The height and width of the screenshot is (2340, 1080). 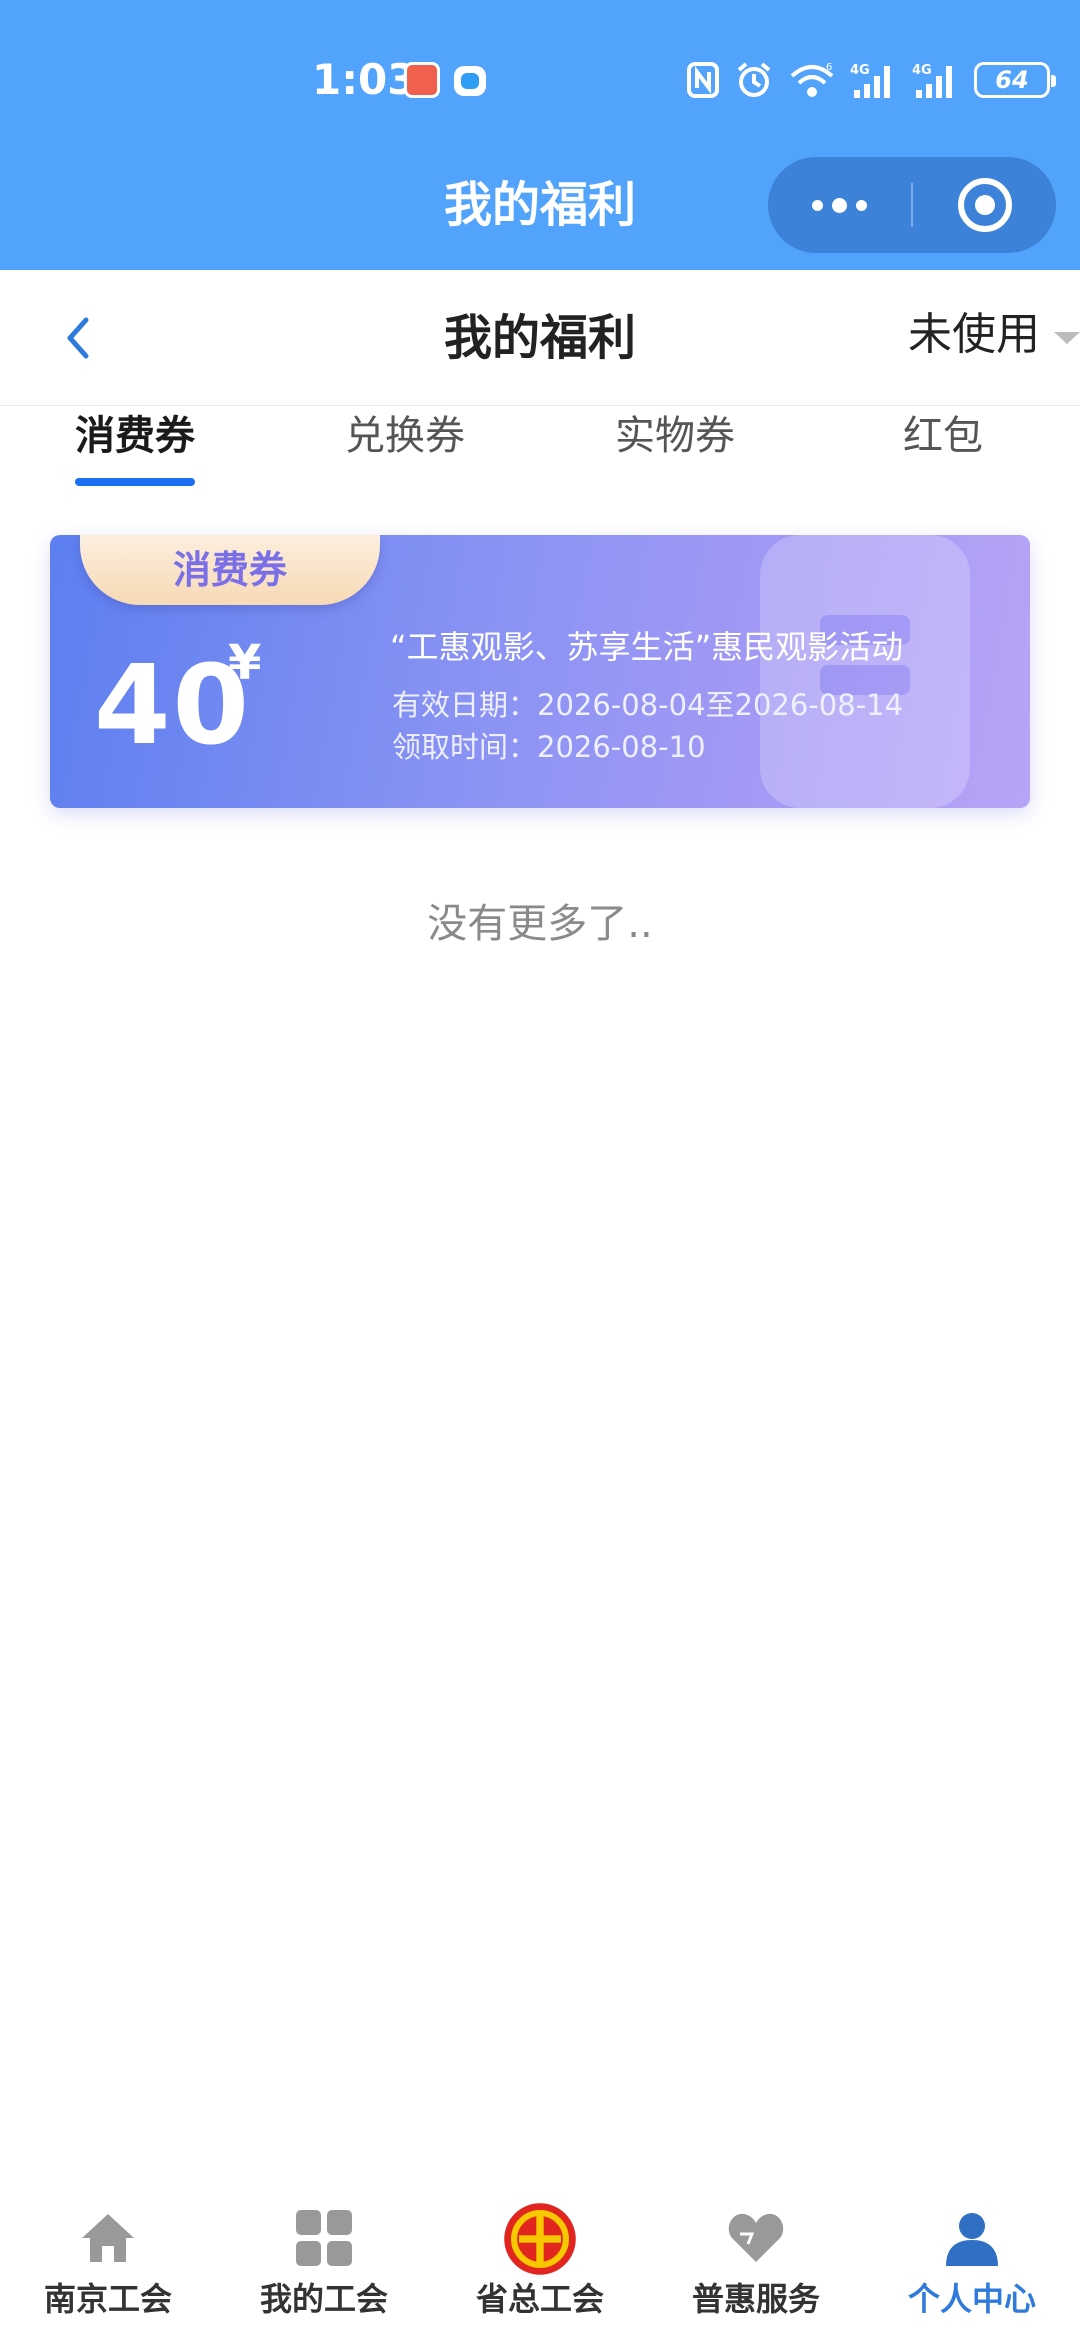 What do you see at coordinates (648, 705) in the screenshot?
I see `coupon-valid-dates: 有效日期：2026-08-04至2026-08-14` at bounding box center [648, 705].